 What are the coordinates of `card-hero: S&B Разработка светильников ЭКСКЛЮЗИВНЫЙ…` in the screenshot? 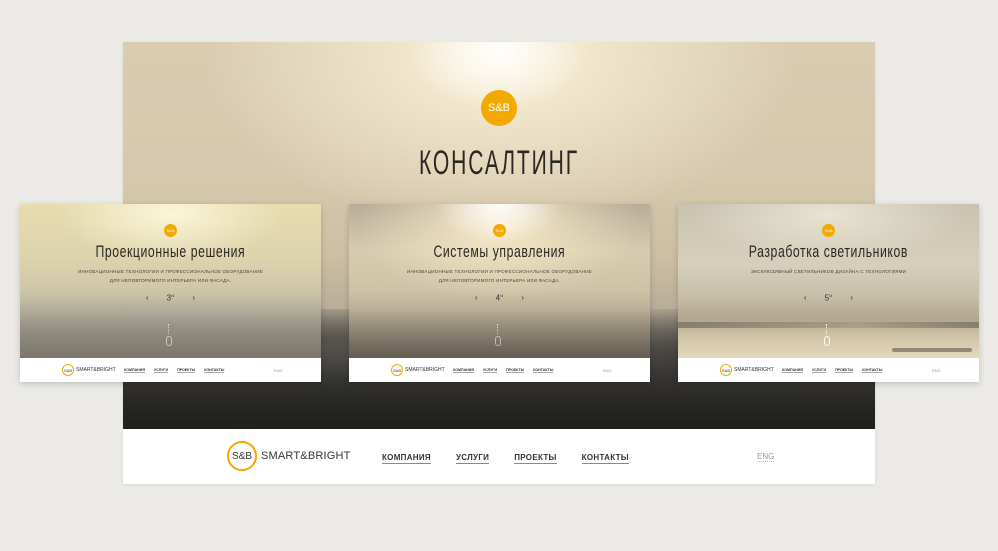 It's located at (828, 281).